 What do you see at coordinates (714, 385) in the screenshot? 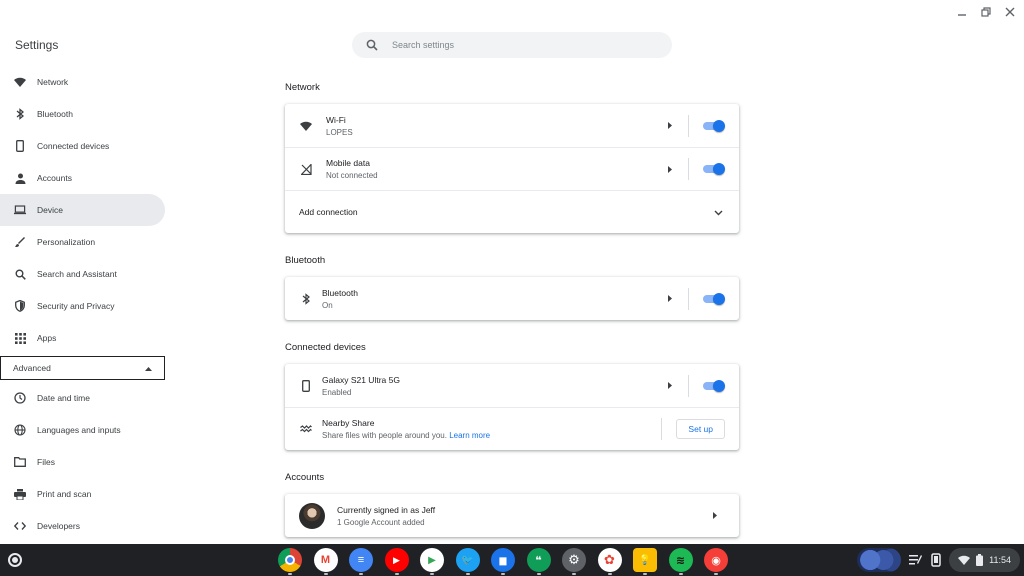
I see `phone-toggle` at bounding box center [714, 385].